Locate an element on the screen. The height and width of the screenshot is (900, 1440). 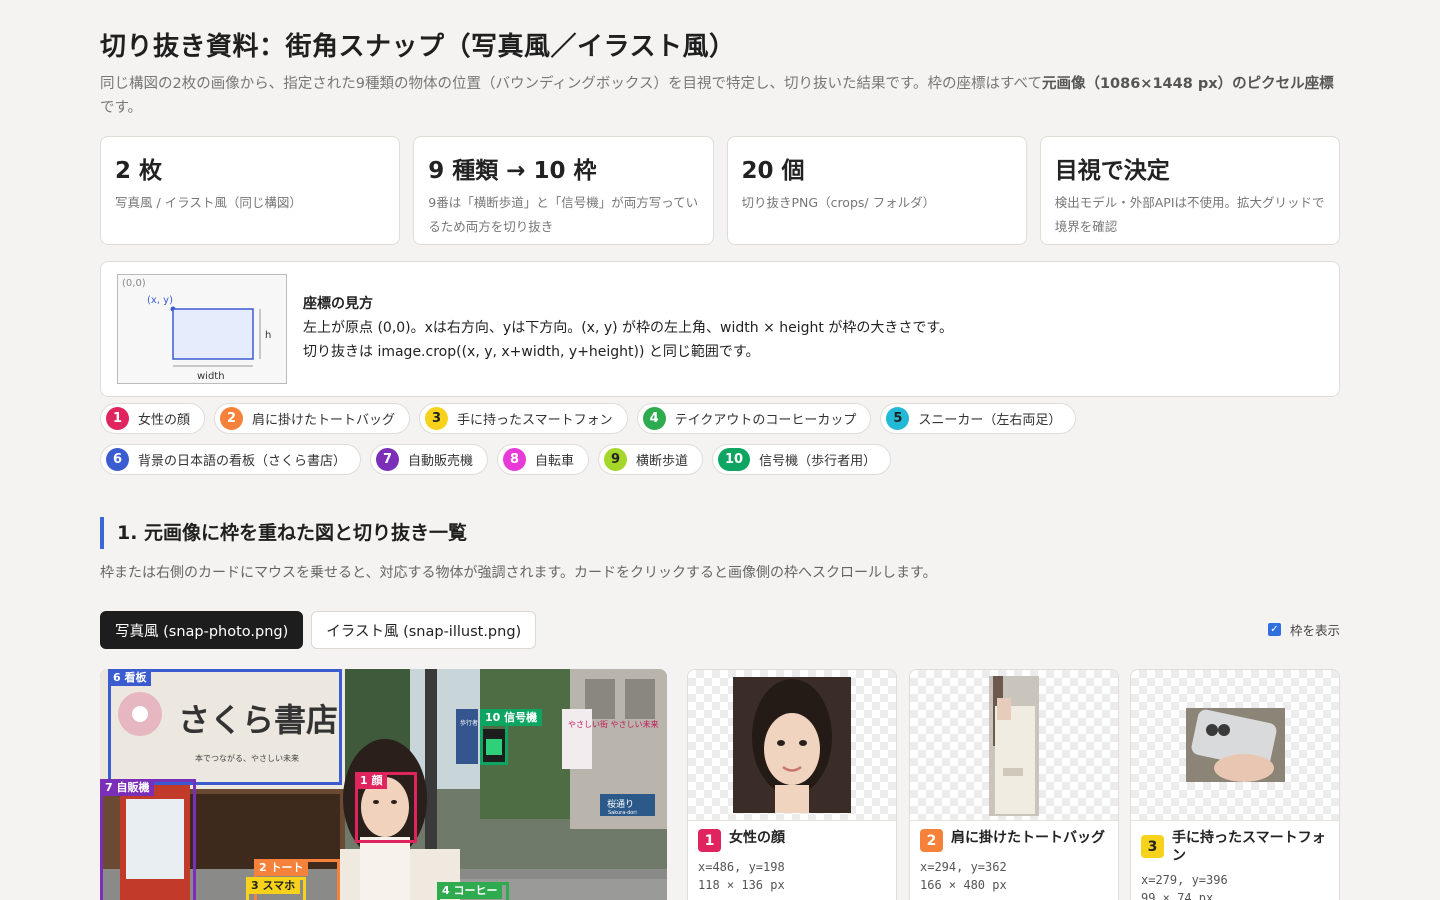
street-sign-text: 桜通り is located at coordinates (620, 804).